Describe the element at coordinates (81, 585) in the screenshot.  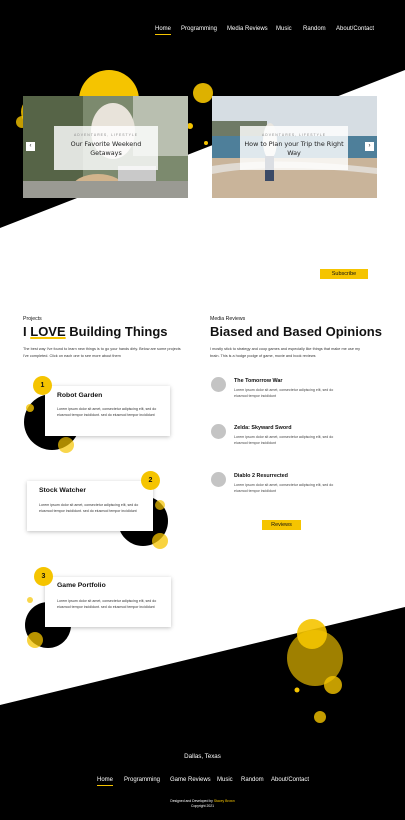
I see `project-title: Game Portfolio` at that location.